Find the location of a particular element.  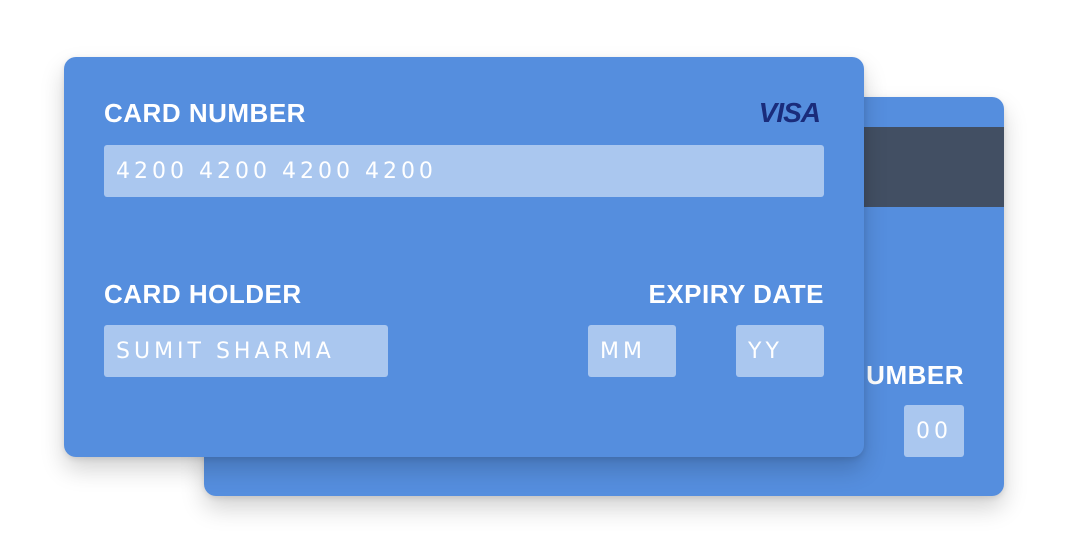

card-number-input is located at coordinates (464, 171).